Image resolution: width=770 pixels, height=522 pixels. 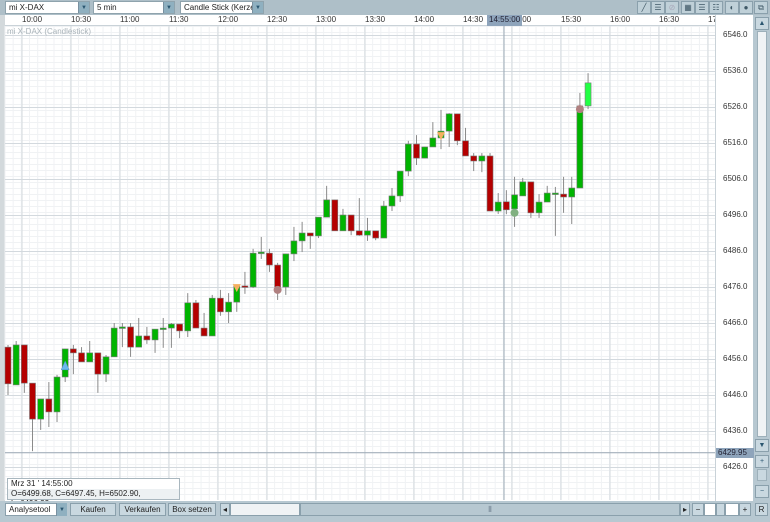 What do you see at coordinates (745, 509) in the screenshot?
I see `zoom-in-time-button: +` at bounding box center [745, 509].